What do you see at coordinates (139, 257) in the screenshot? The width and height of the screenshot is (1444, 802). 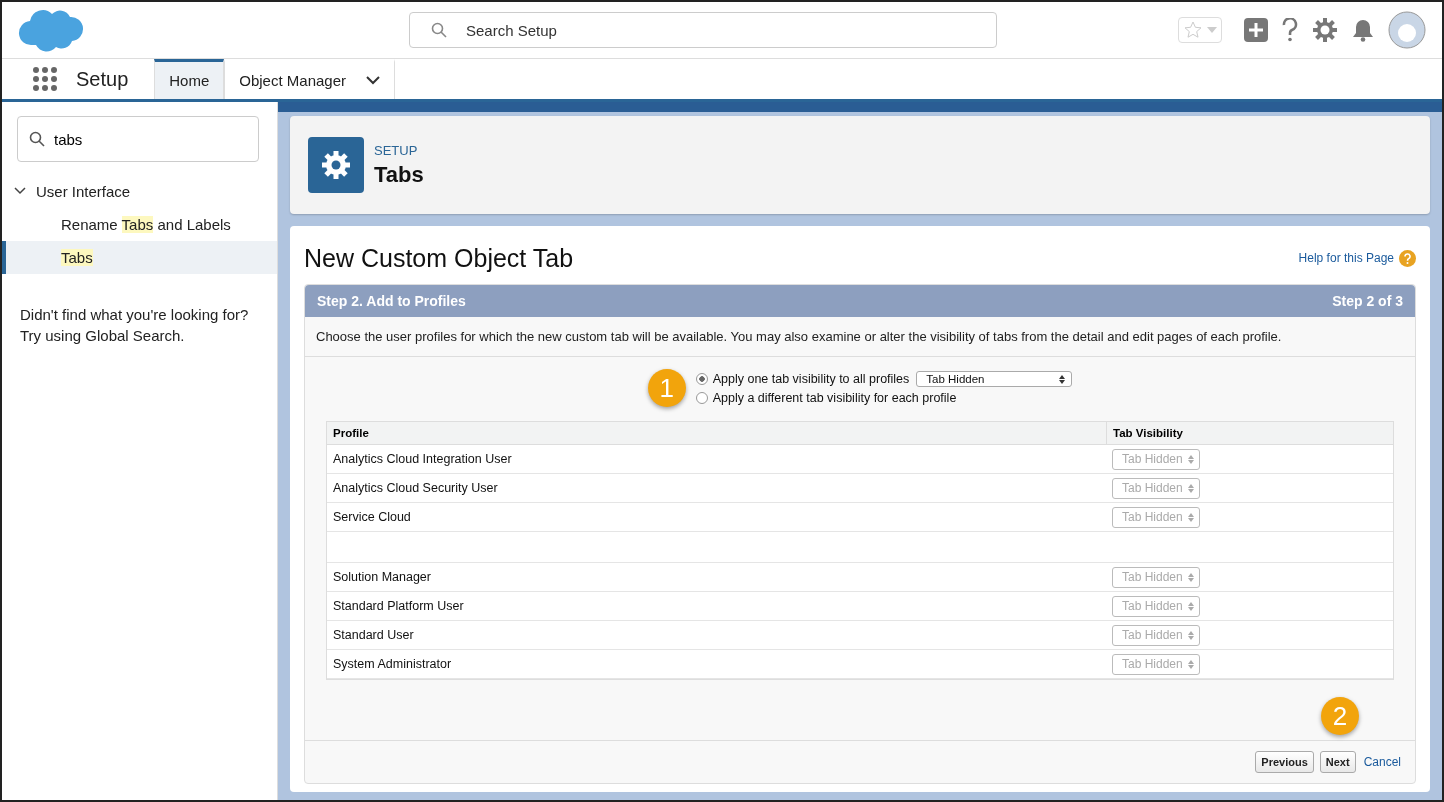 I see `tree-item: Tabs` at bounding box center [139, 257].